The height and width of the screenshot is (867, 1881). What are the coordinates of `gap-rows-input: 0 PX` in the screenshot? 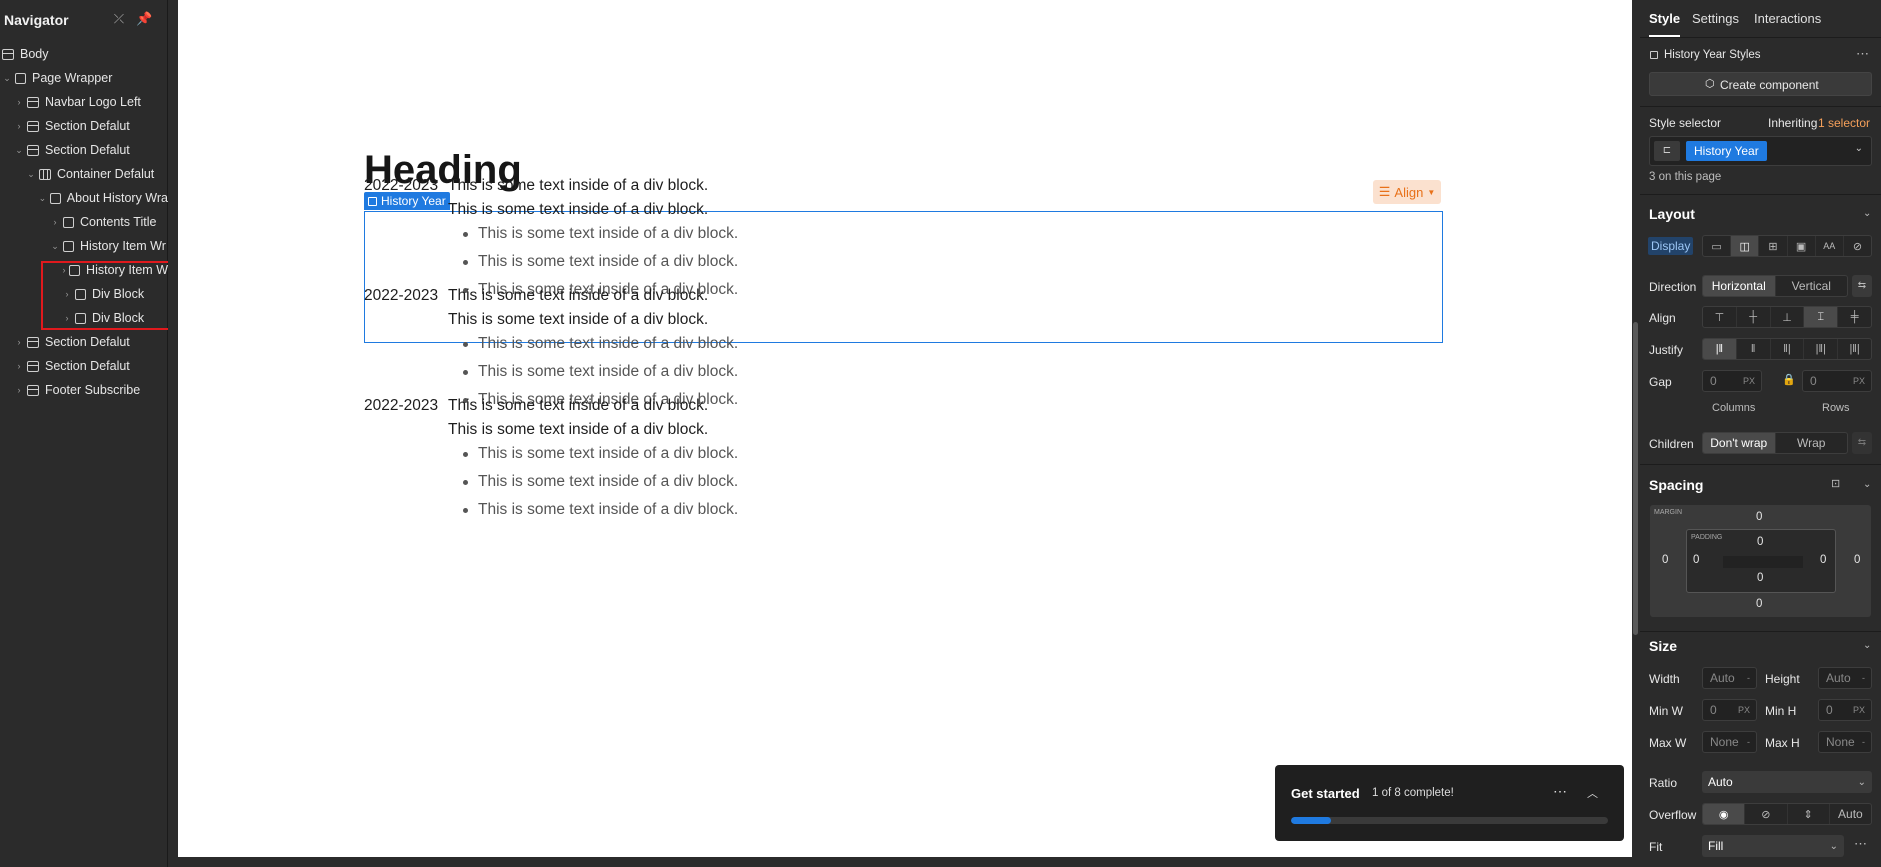 It's located at (1837, 381).